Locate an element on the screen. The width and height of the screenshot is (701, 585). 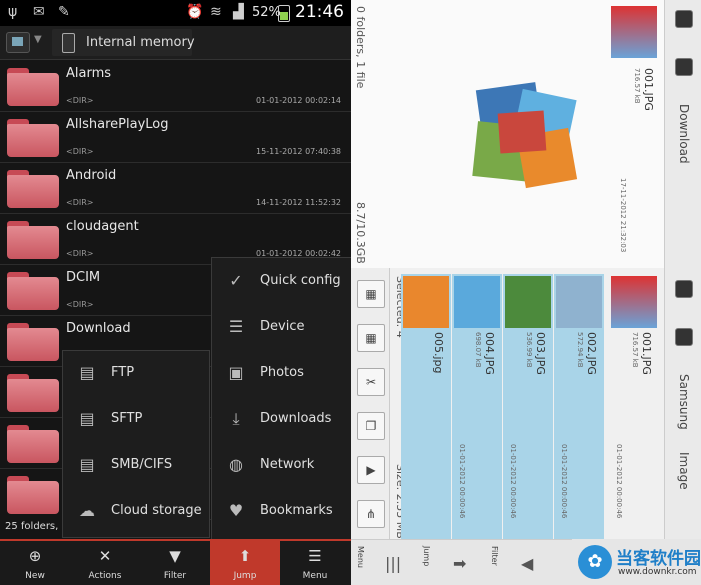
jump-button-label: Jump is located at coordinates (426, 556).